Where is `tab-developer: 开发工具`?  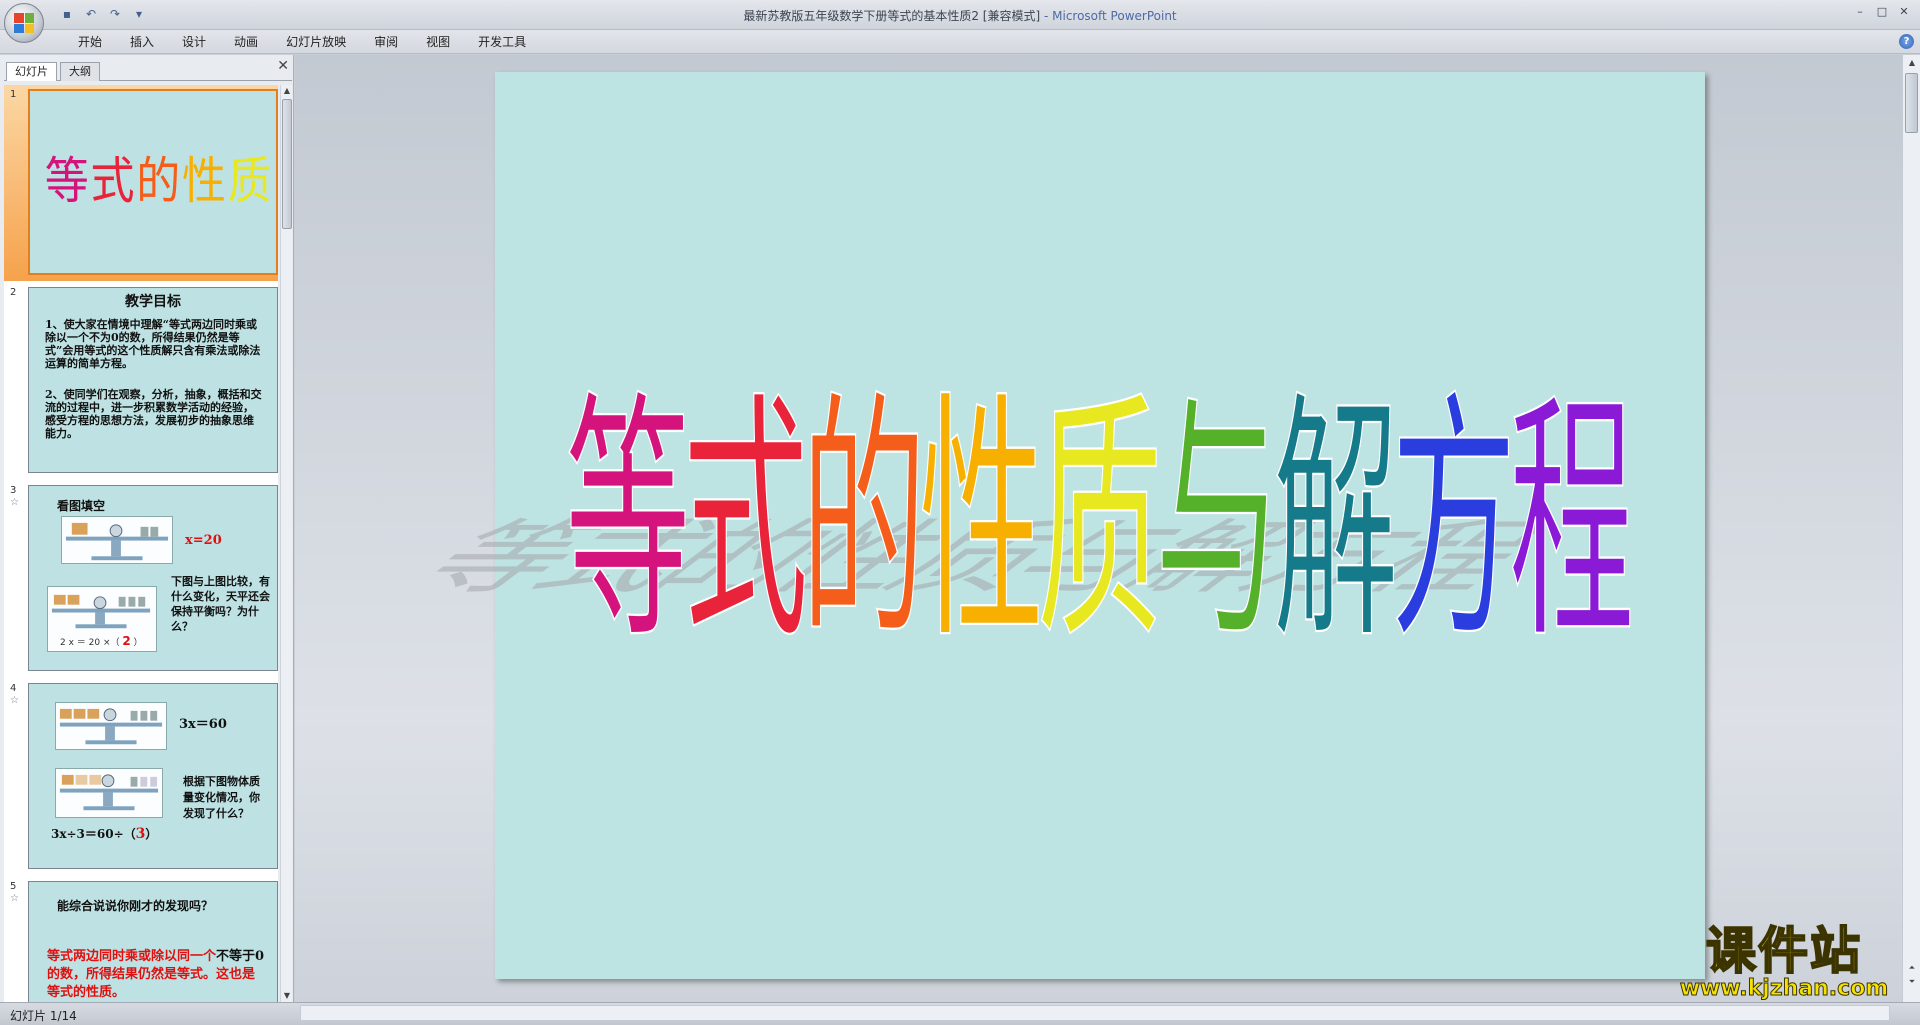 tab-developer: 开发工具 is located at coordinates (502, 42).